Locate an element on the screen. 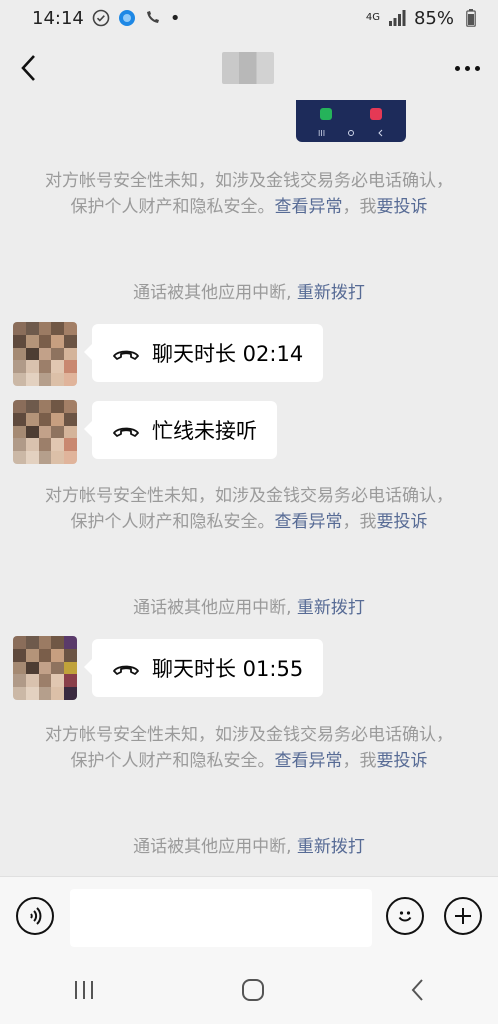 The height and width of the screenshot is (1024, 498). battery-percent: 85% is located at coordinates (433, 18).